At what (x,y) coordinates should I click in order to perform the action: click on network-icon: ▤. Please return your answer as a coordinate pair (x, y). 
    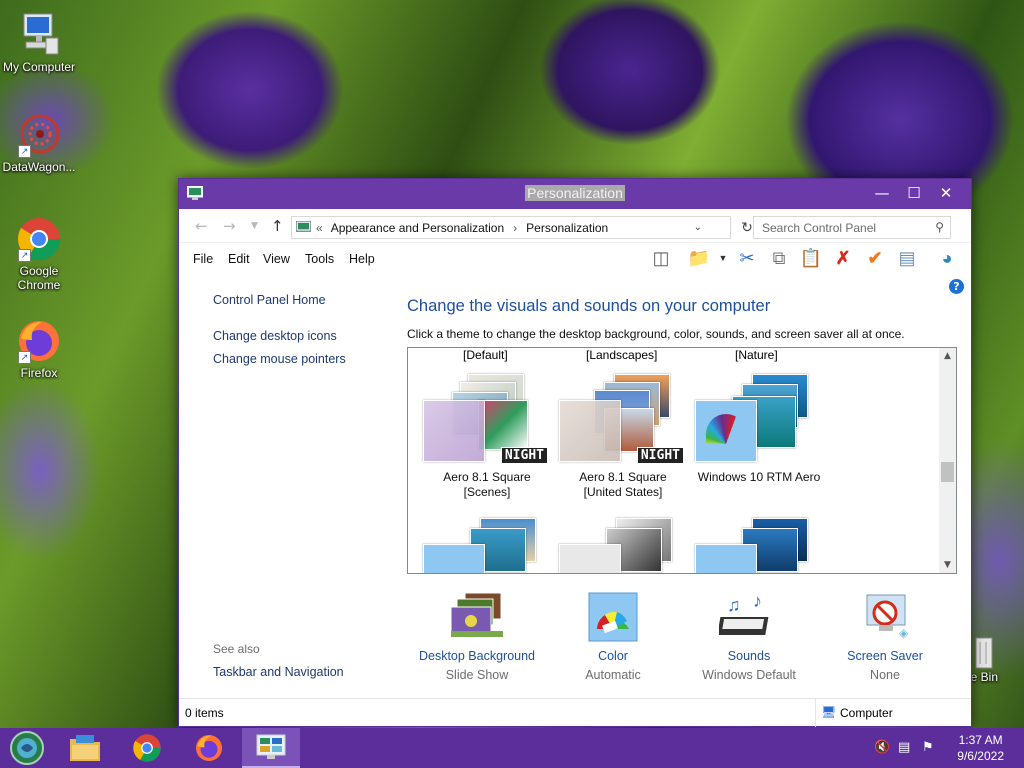
    Looking at the image, I should click on (904, 747).